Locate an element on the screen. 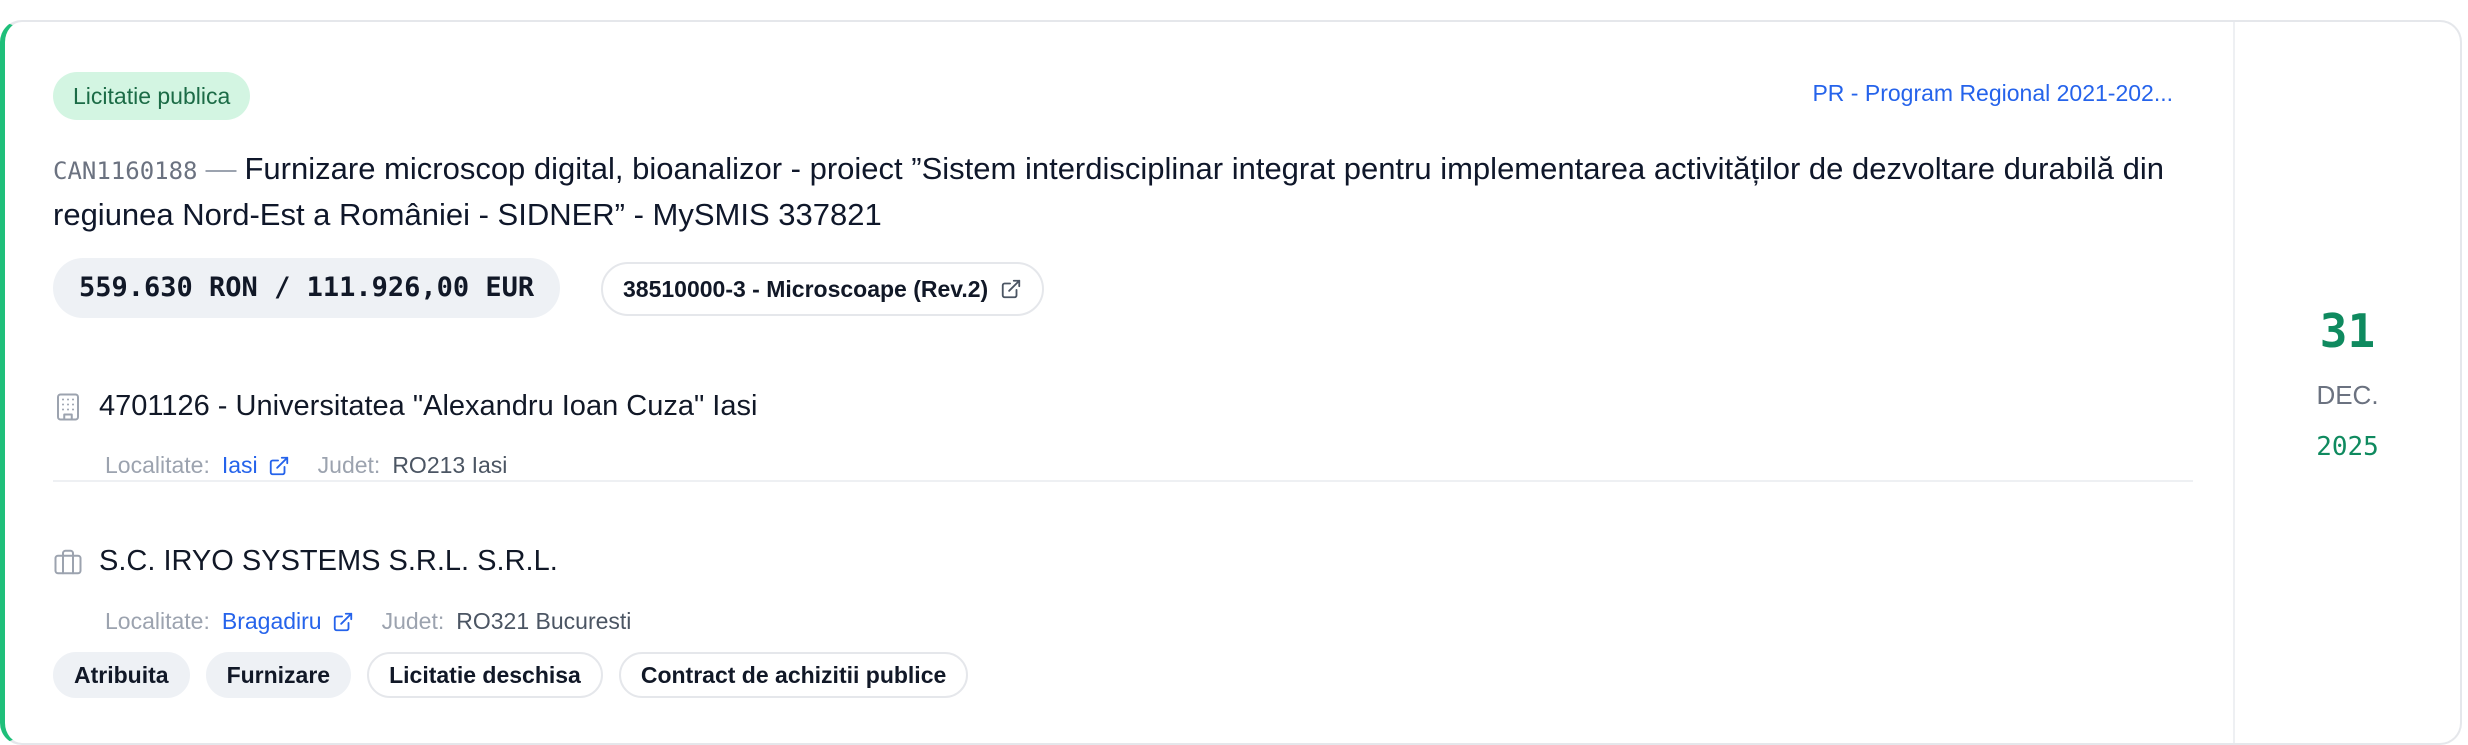 This screenshot has width=2468, height=745. tag-contract: Contract de achizitii publice is located at coordinates (793, 675).